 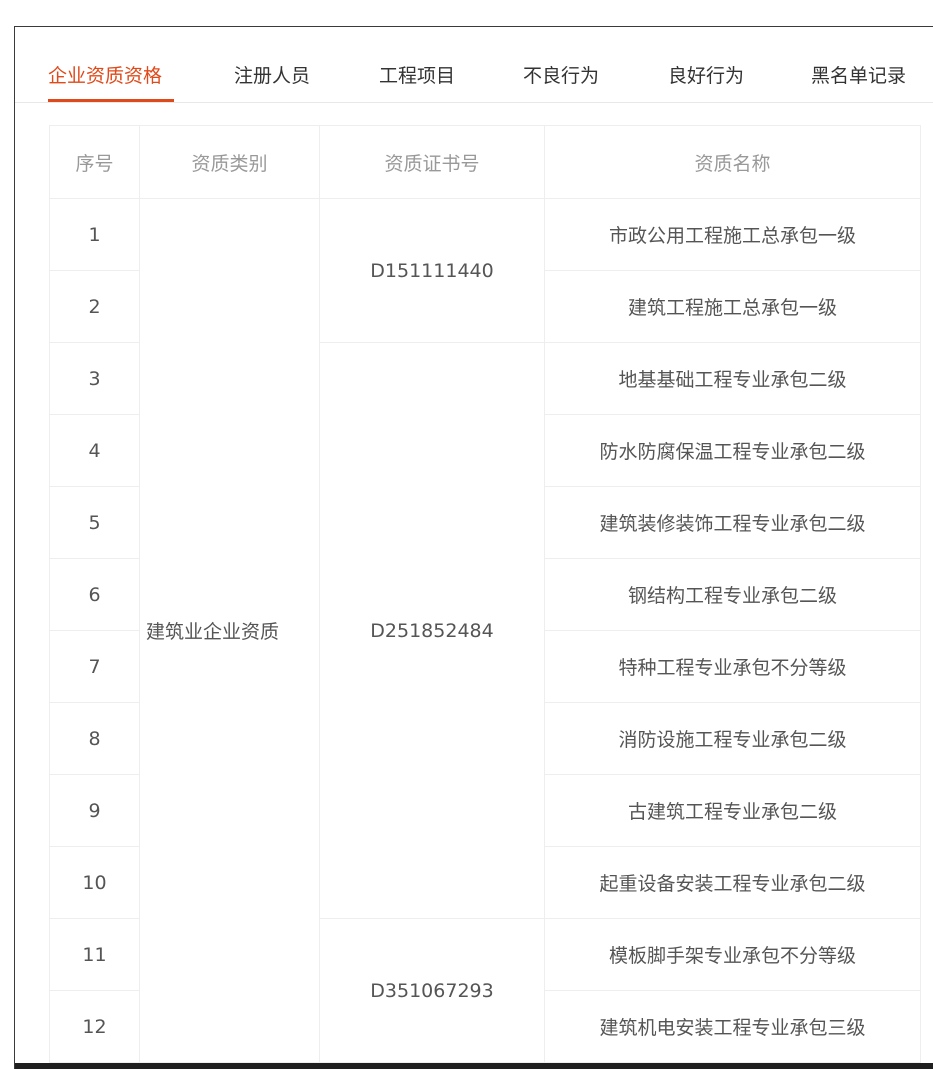 What do you see at coordinates (417, 74) in the screenshot?
I see `tab-engineering-projects: 工程项目` at bounding box center [417, 74].